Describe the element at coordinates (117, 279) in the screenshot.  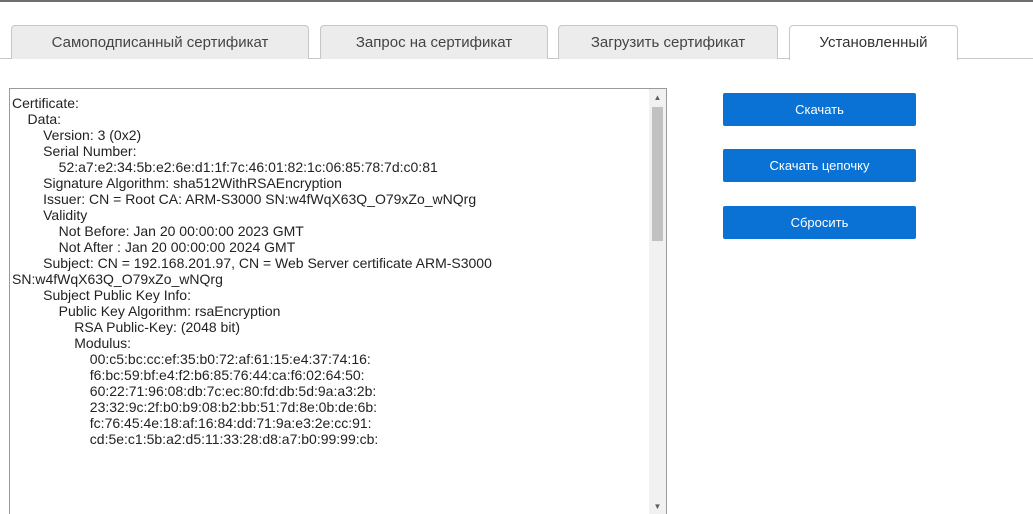
I see `certificate-line: SN:w4fWqX63Q_O79xZo_wNQrg` at that location.